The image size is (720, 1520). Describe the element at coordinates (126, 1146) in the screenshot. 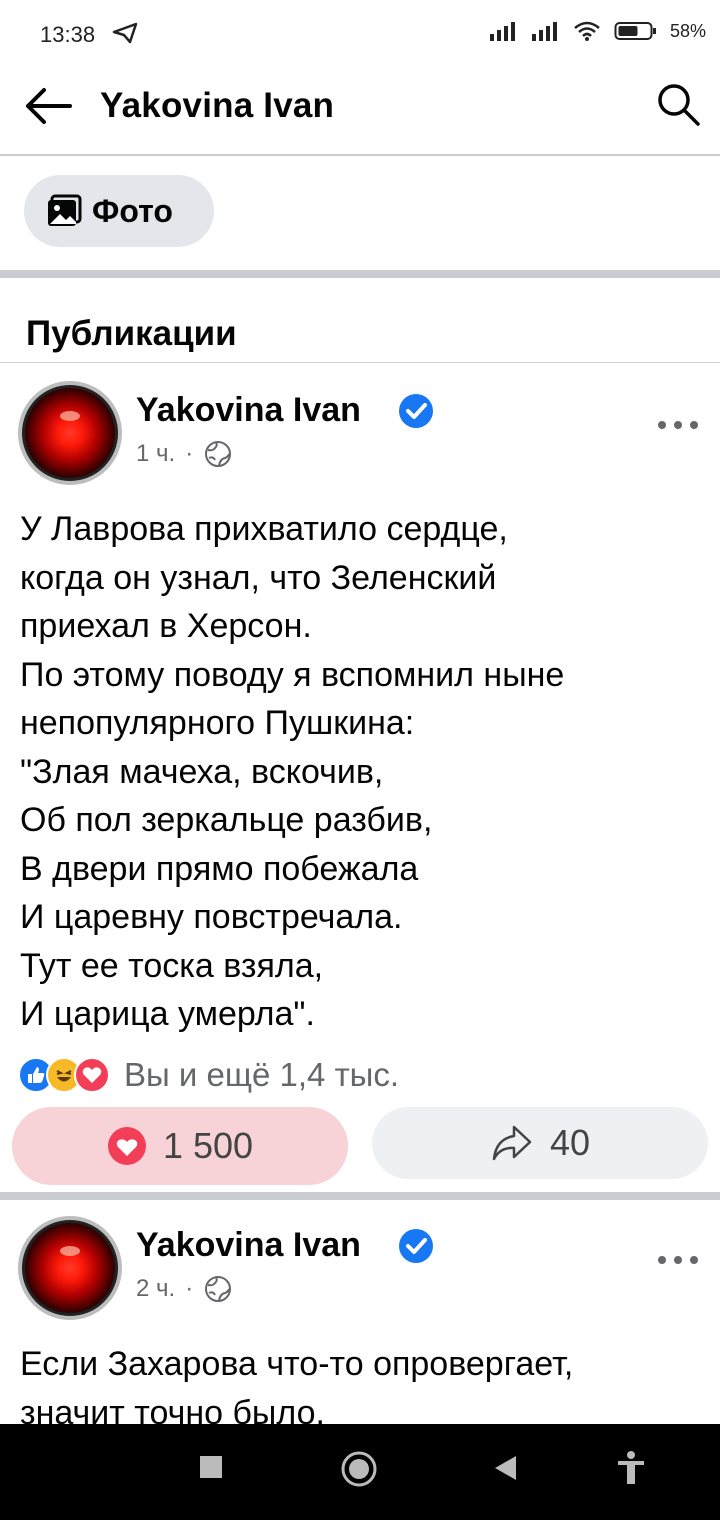

I see `heart-icon` at that location.